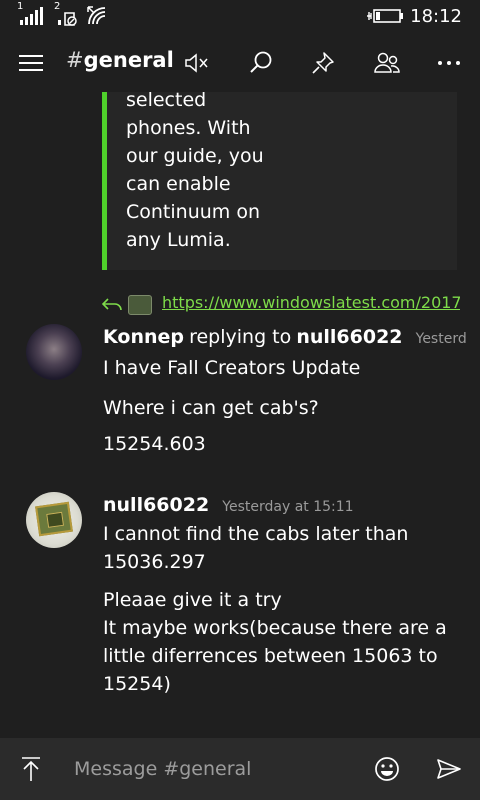 This screenshot has width=480, height=800. What do you see at coordinates (98, 18) in the screenshot?
I see `wifi-icon` at bounding box center [98, 18].